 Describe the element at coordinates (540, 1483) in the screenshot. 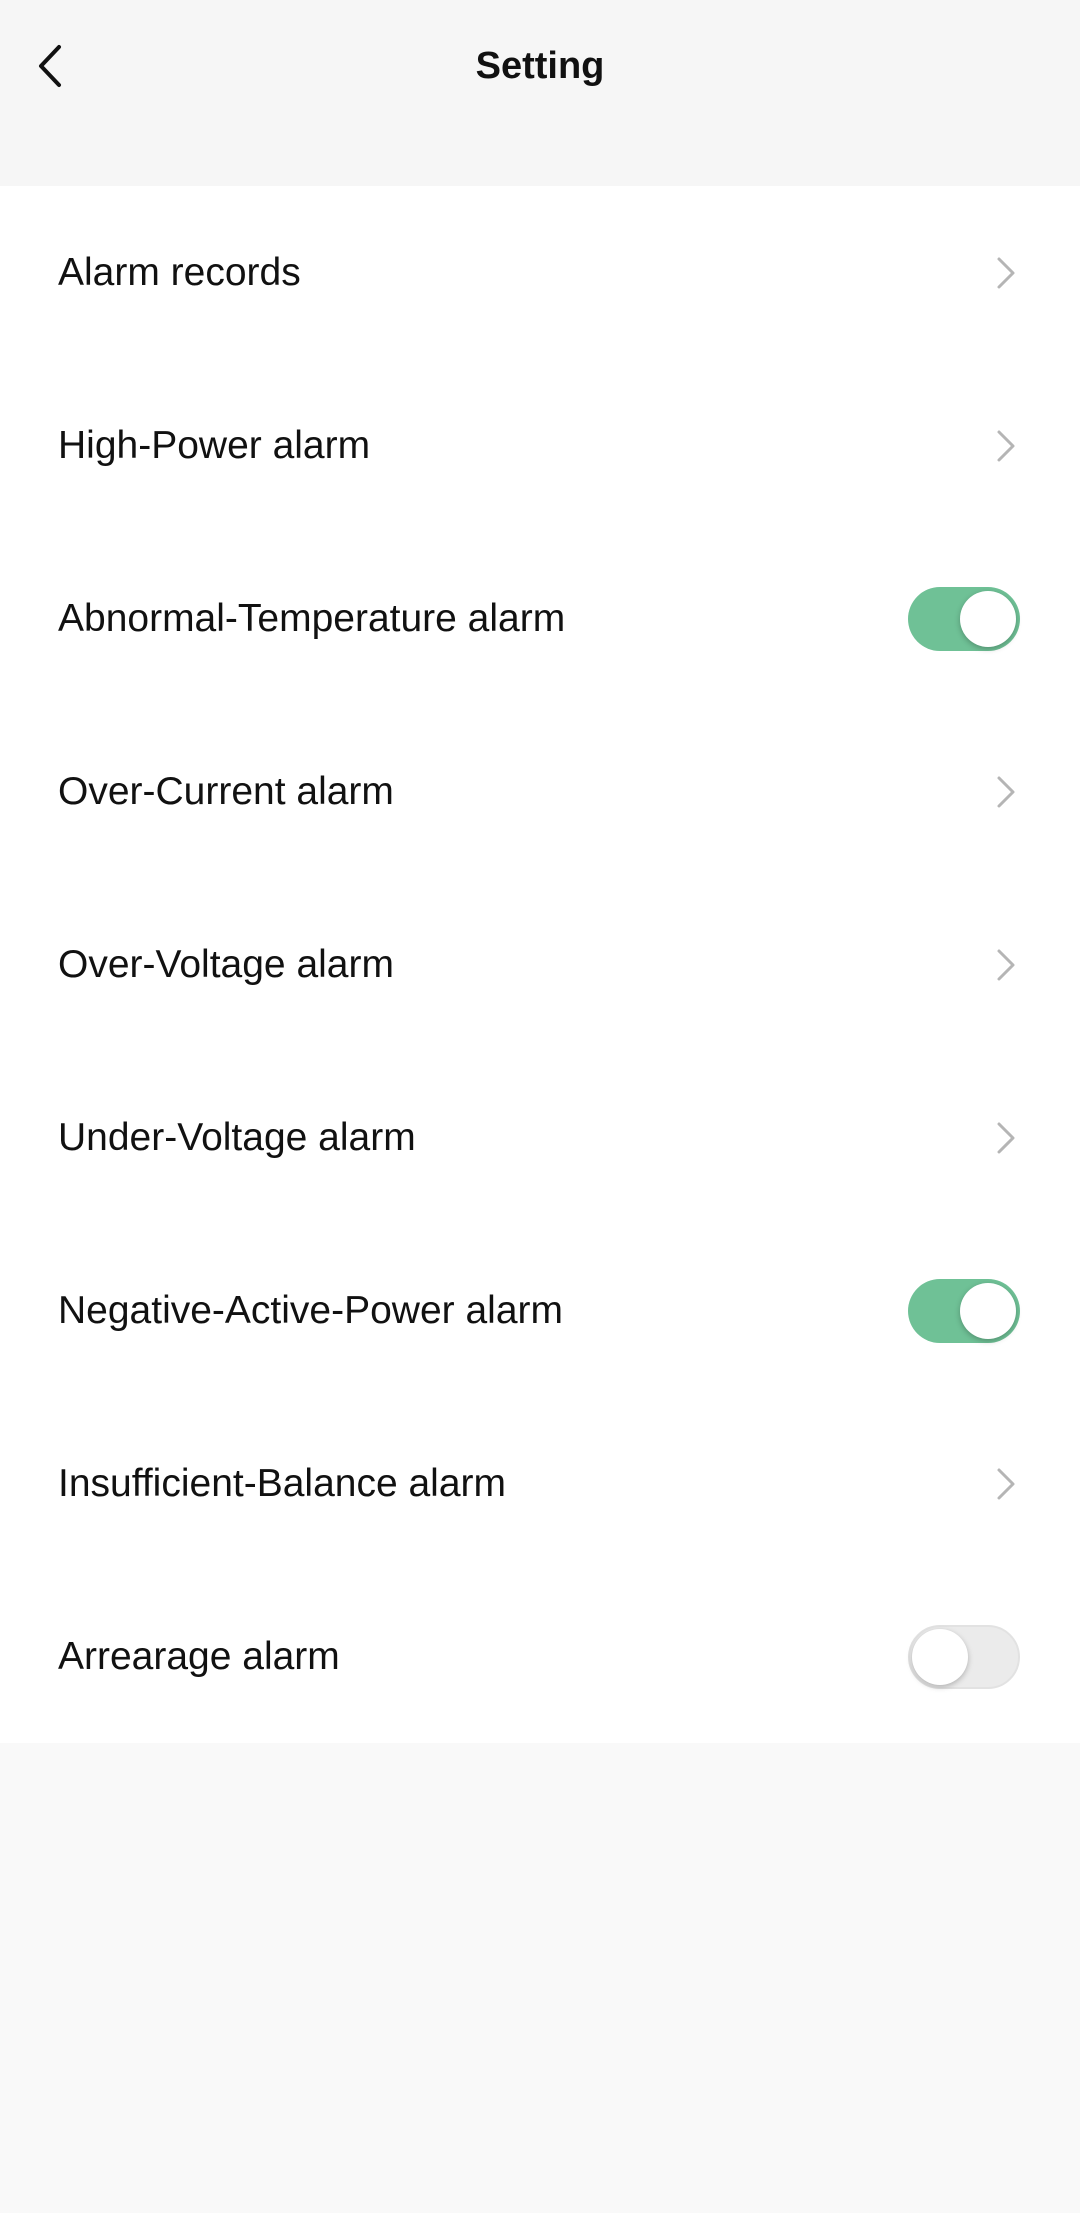

I see `setting-row-insufficient-balance-alarm: Insufficient-Balance alarm` at that location.